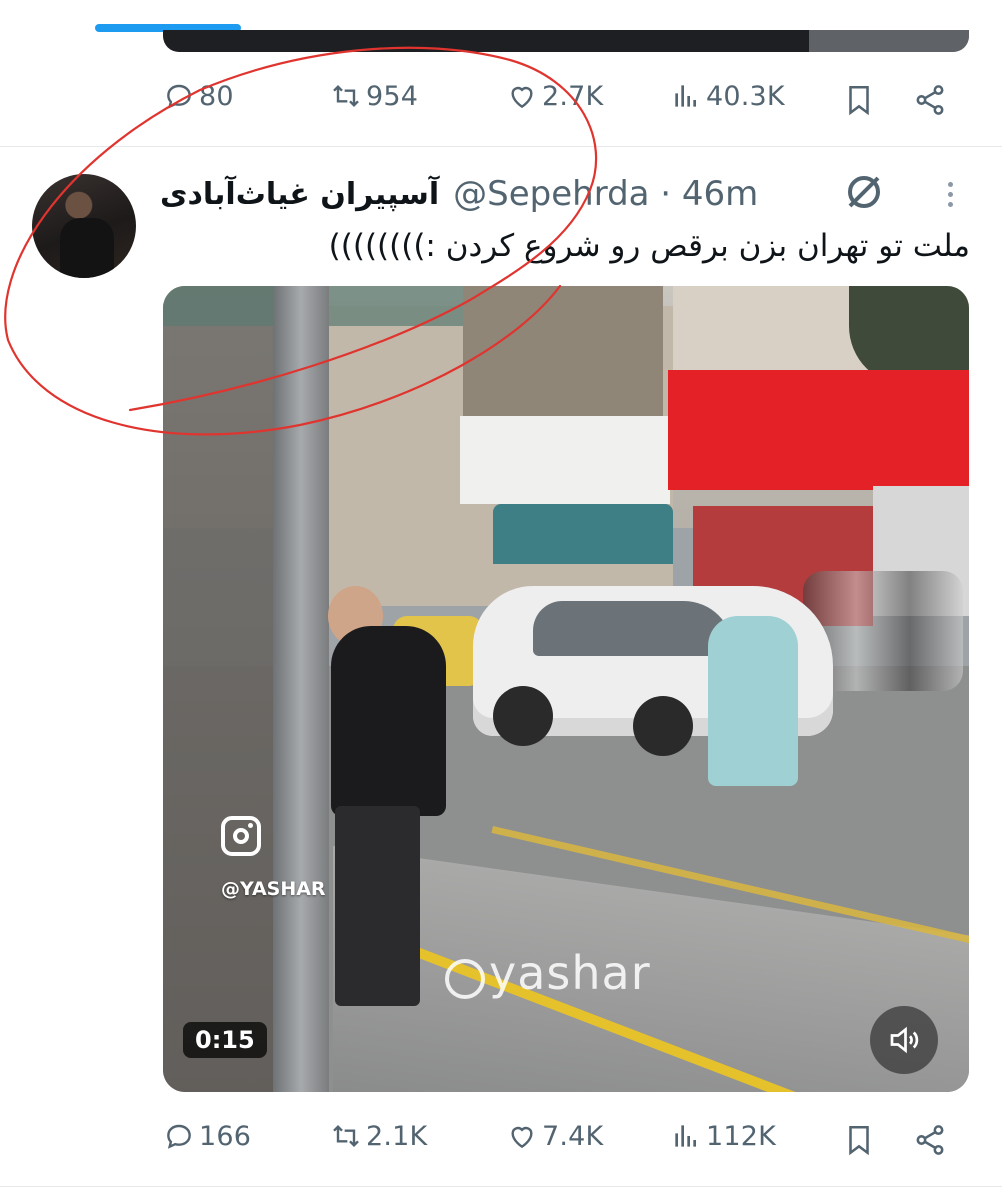 The image size is (1002, 1200). Describe the element at coordinates (583, 534) in the screenshot. I see `video-awning` at that location.